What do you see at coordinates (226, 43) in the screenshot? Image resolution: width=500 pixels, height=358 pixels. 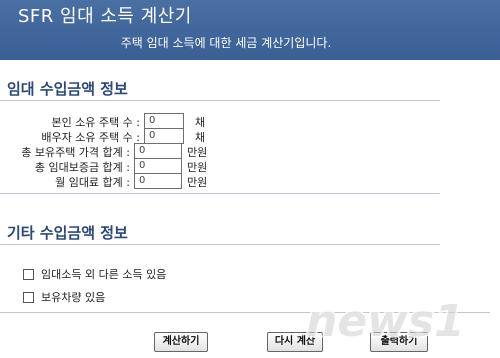 I see `app-subtitle: 주택 임대 소득에 대한 세금 계산기입니다.` at bounding box center [226, 43].